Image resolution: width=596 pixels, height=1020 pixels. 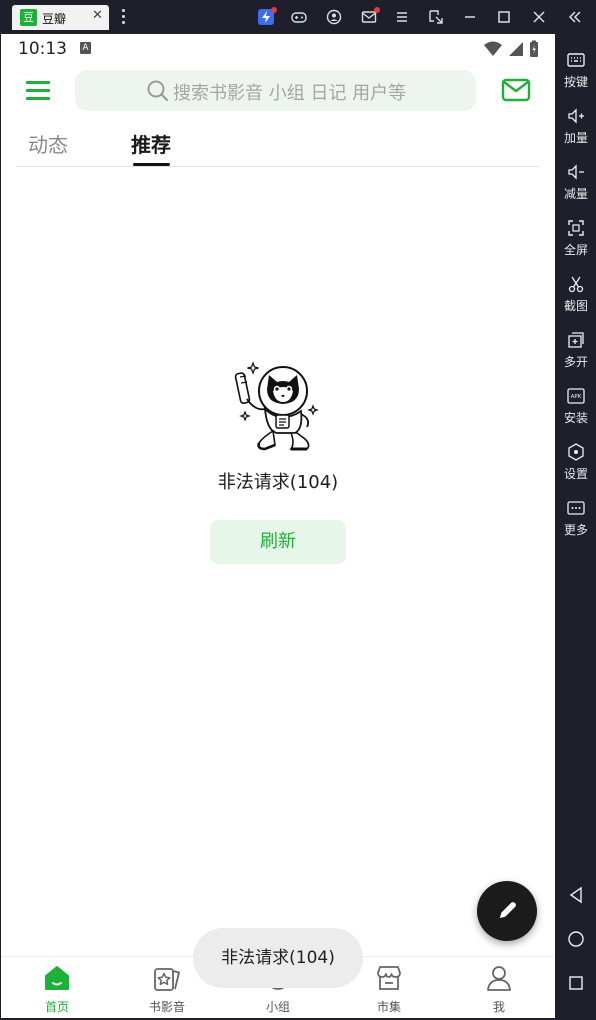 I want to click on battery-icon, so click(x=534, y=48).